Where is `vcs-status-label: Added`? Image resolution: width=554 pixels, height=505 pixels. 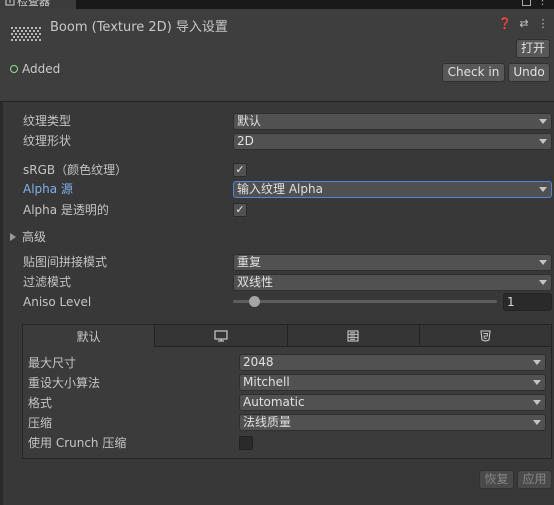
vcs-status-label: Added is located at coordinates (41, 69).